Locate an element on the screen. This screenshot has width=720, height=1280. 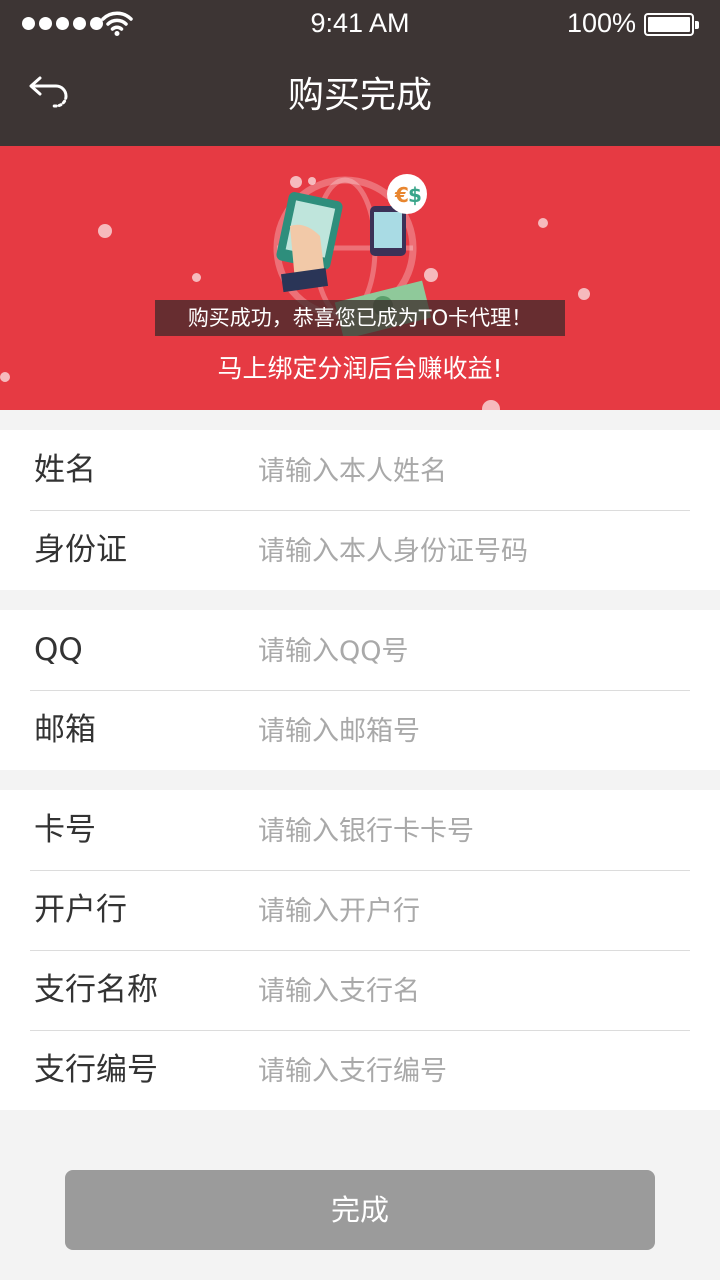
identity-group: 姓名 身份证 is located at coordinates (360, 510).